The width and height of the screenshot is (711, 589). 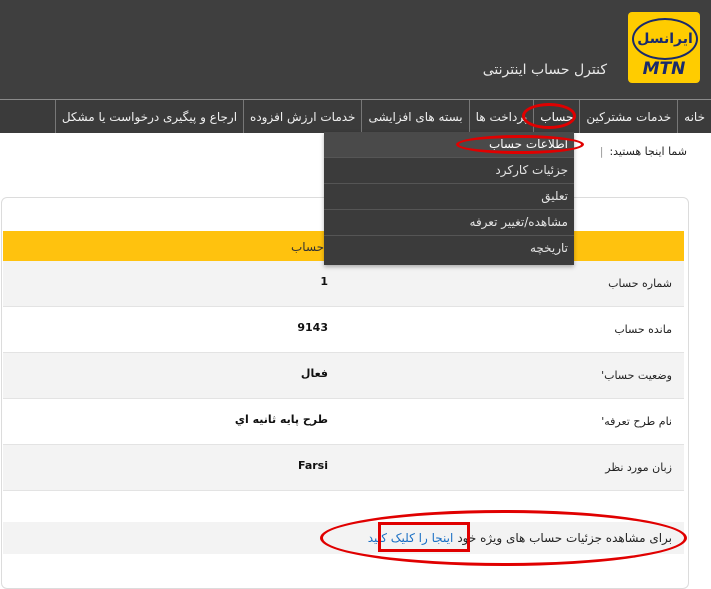 I want to click on table-row: زبان مورد نظر Farsi, so click(x=343, y=468).